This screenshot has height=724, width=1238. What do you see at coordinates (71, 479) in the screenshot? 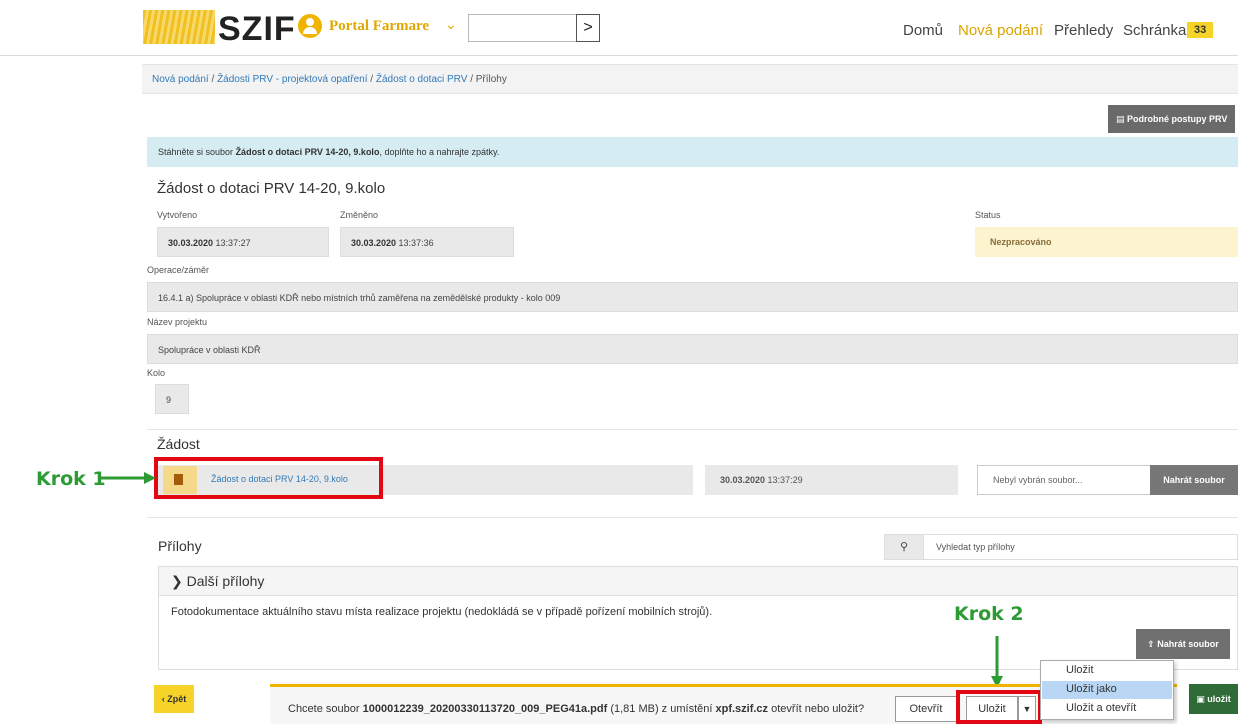
I see `step1-label: Krok 1` at bounding box center [71, 479].